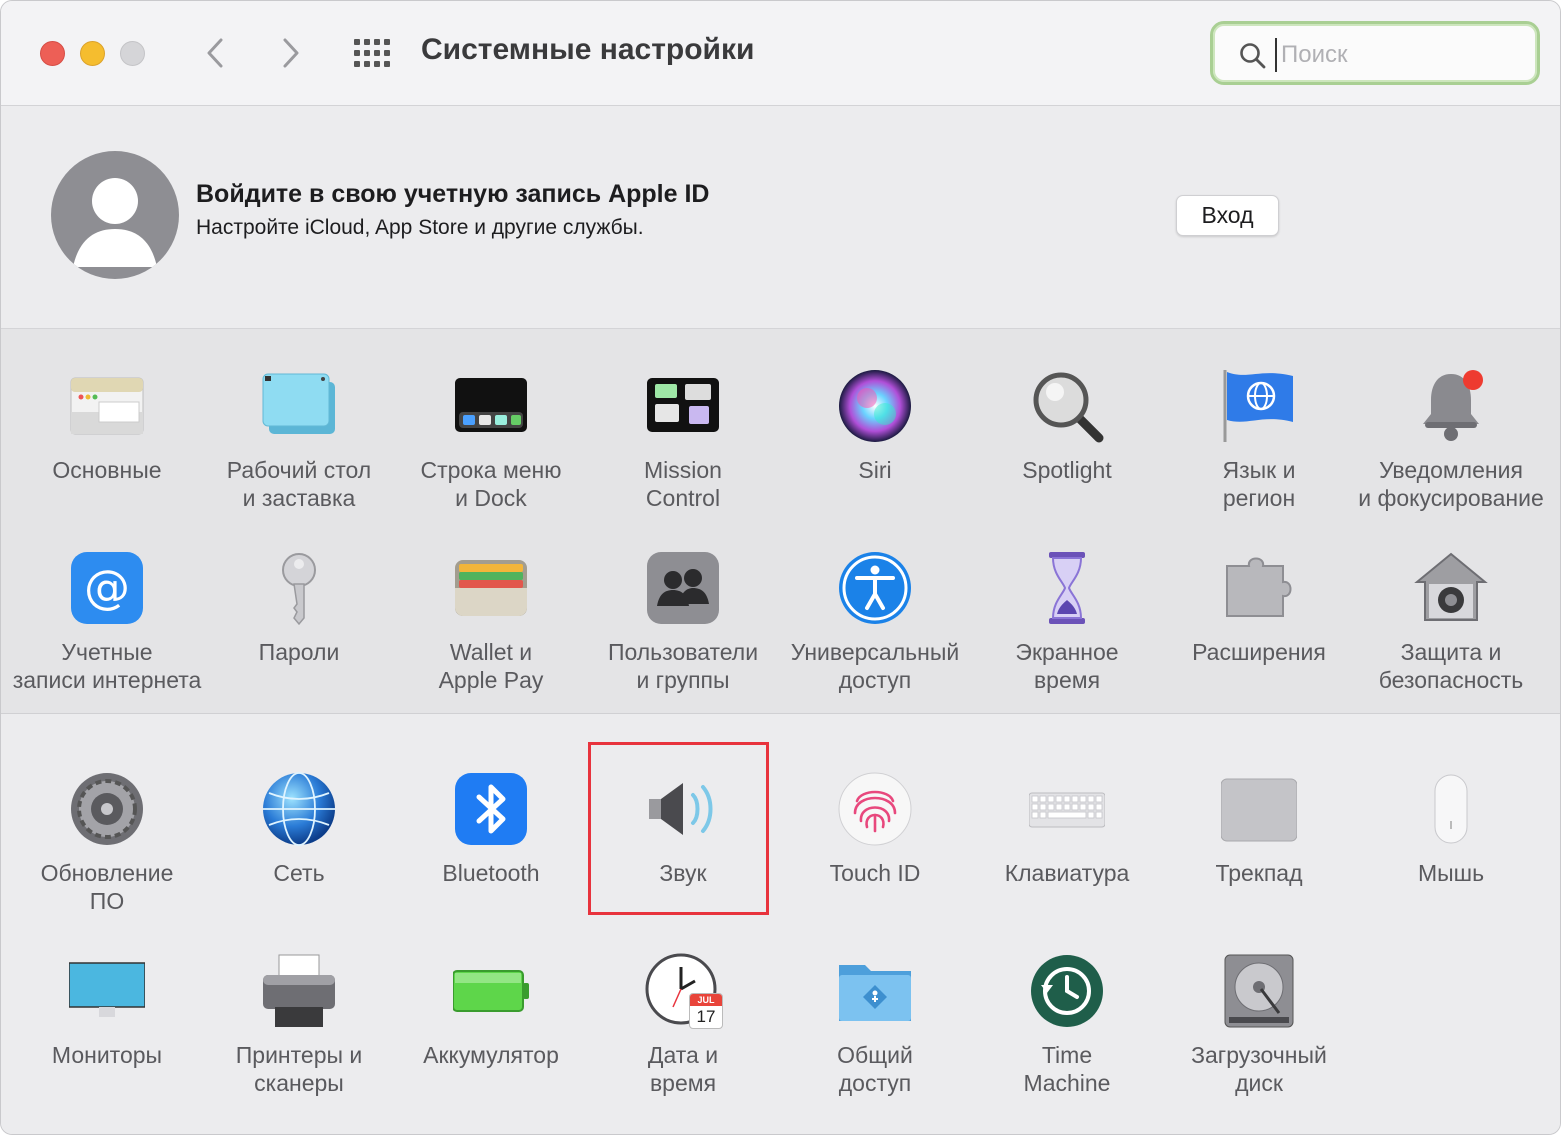 This screenshot has width=1561, height=1135. Describe the element at coordinates (299, 453) in the screenshot. I see `pane-desktop: Рабочий стол и заставка` at that location.